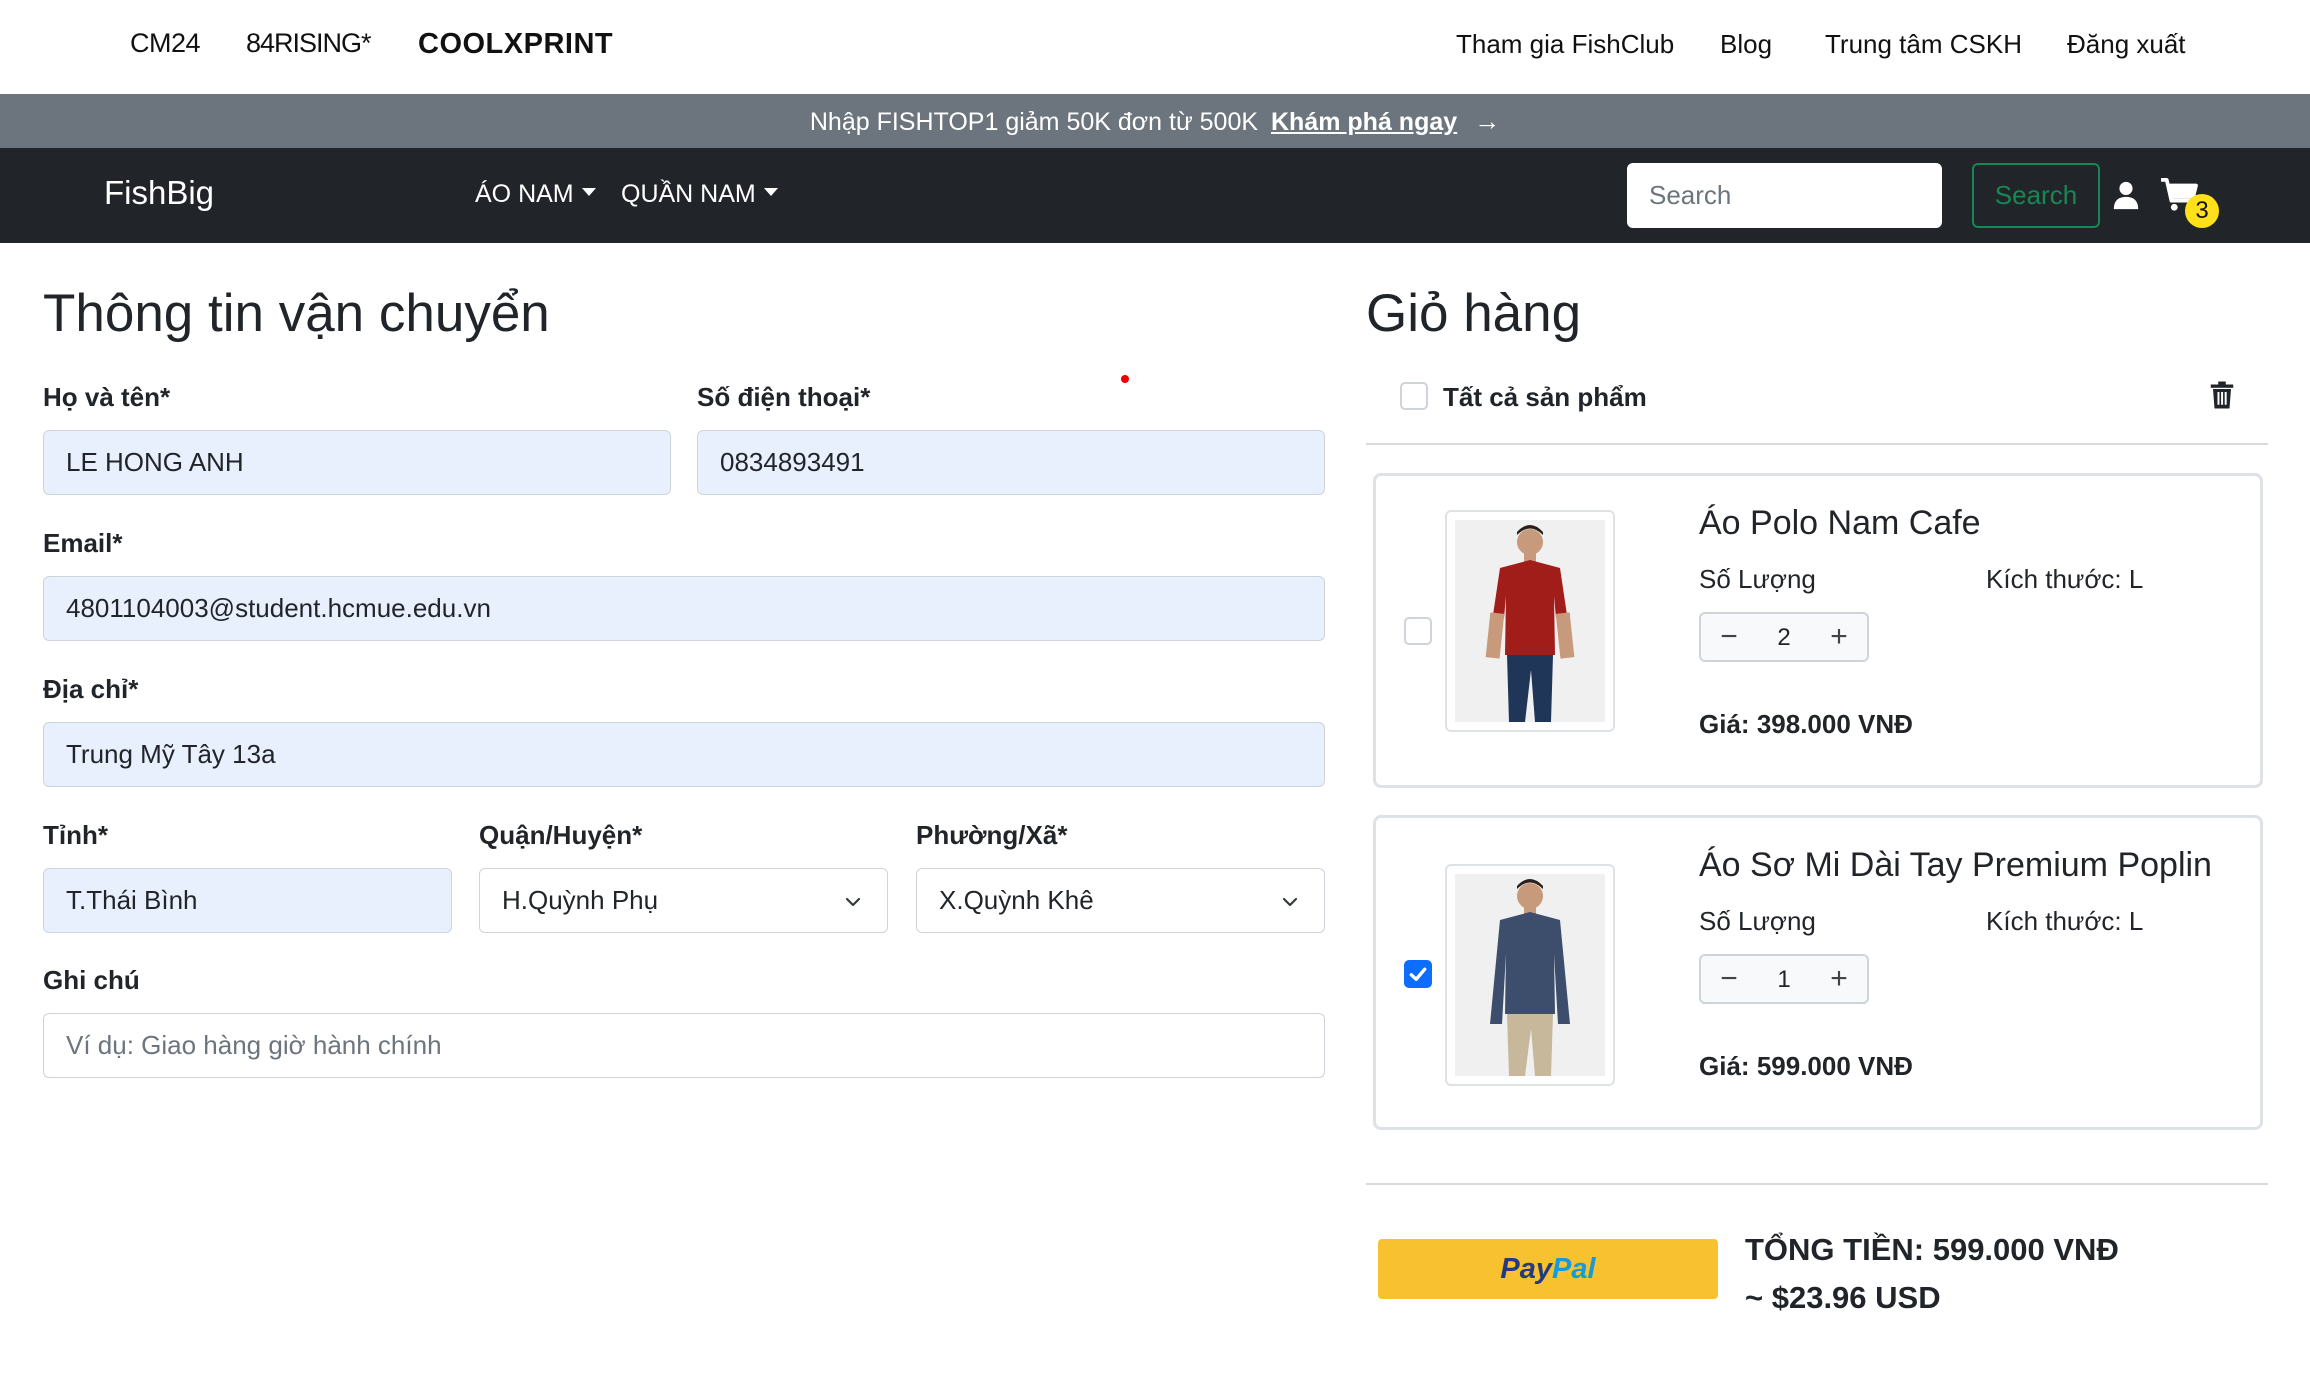 The height and width of the screenshot is (1380, 2310). I want to click on nav-quan-nam: QUẦN NAM, so click(699, 194).